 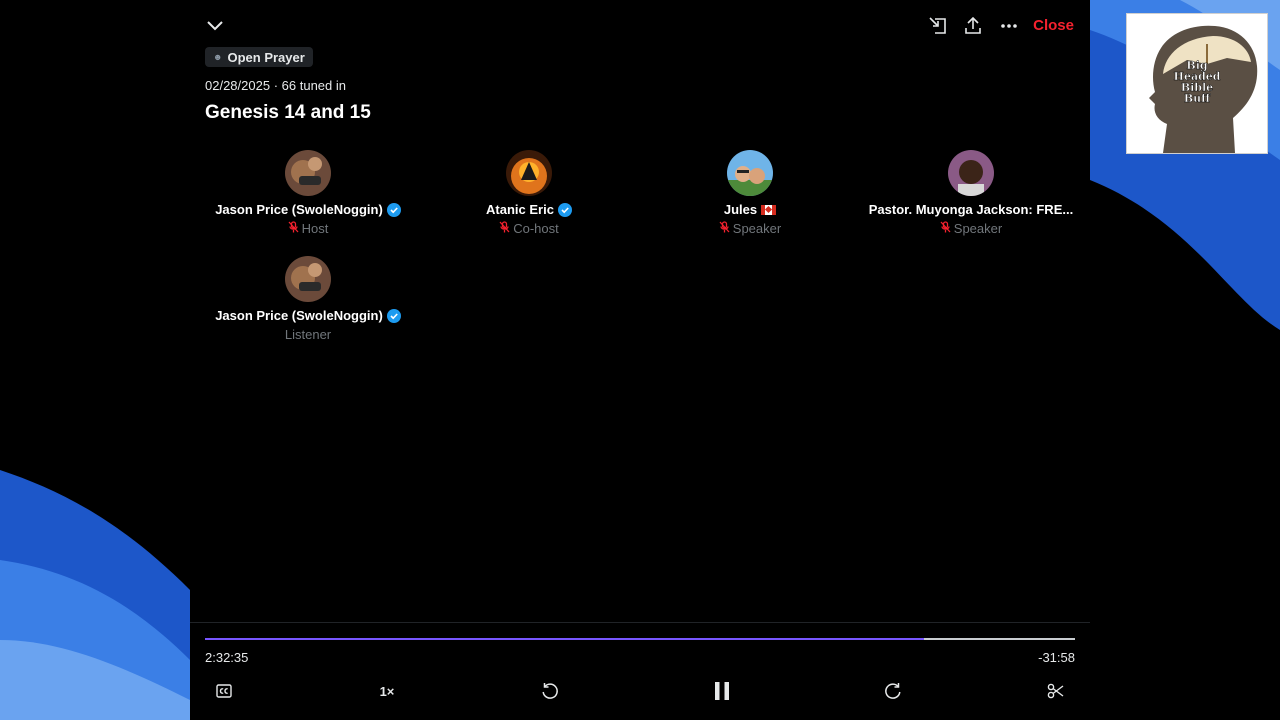 What do you see at coordinates (565, 639) in the screenshot?
I see `progress-fill` at bounding box center [565, 639].